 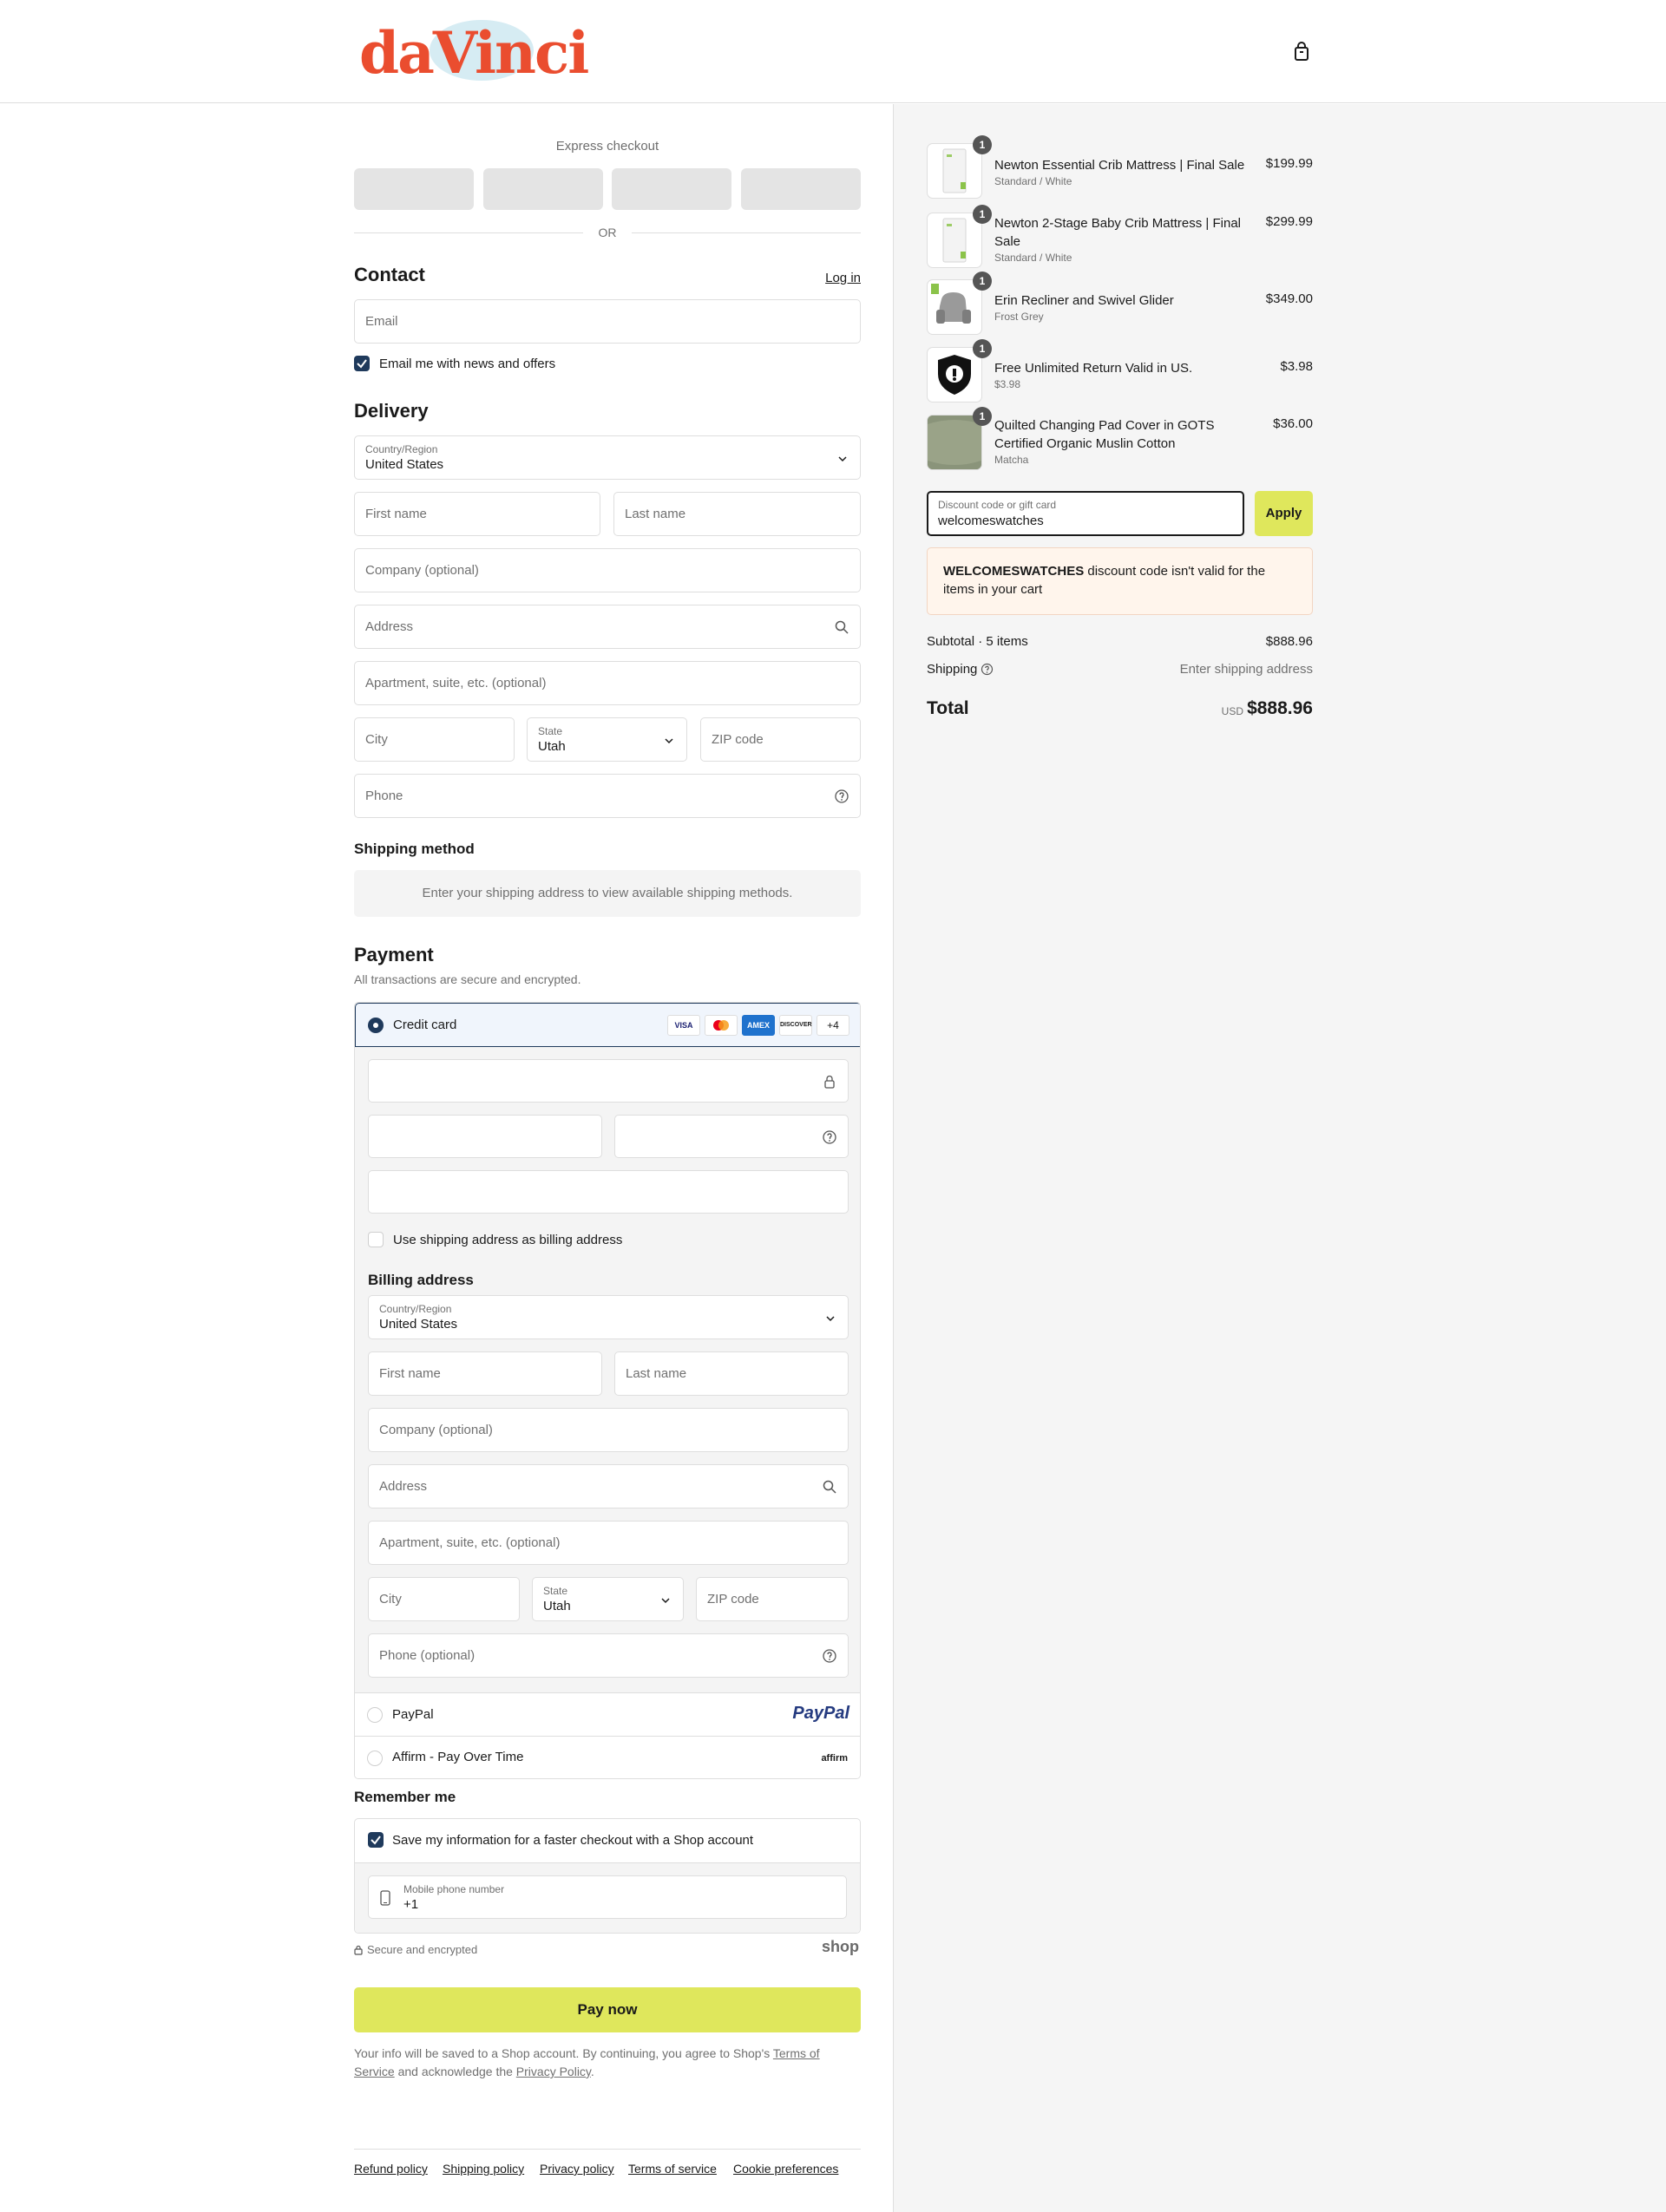 I want to click on city-field: City, so click(x=434, y=739).